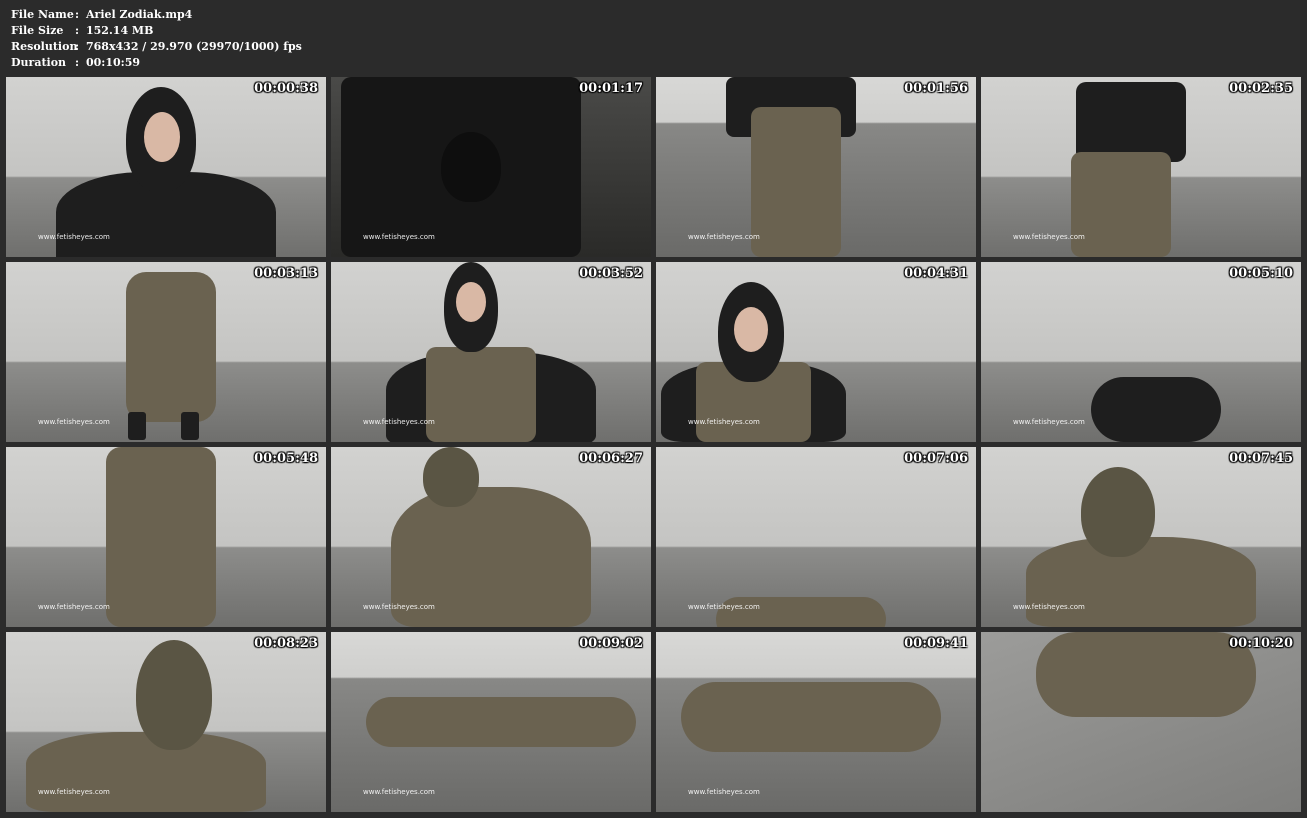  I want to click on thumbnail-frame: 00:09:41 www.fetisheyes.com, so click(816, 722).